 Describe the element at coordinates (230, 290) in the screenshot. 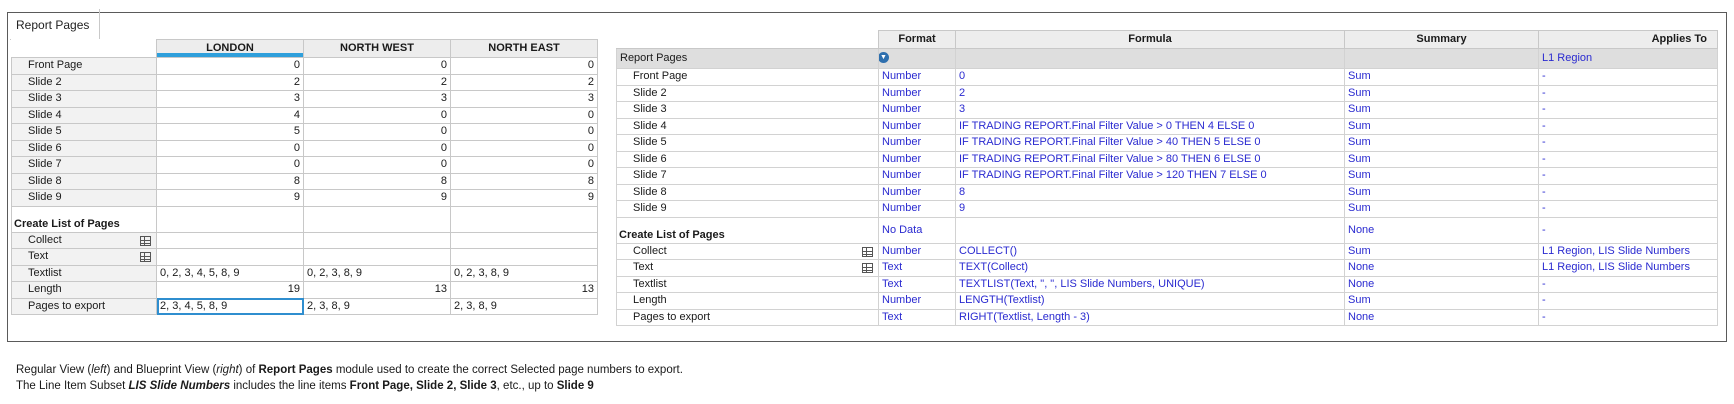

I see `data-cell: 19` at that location.